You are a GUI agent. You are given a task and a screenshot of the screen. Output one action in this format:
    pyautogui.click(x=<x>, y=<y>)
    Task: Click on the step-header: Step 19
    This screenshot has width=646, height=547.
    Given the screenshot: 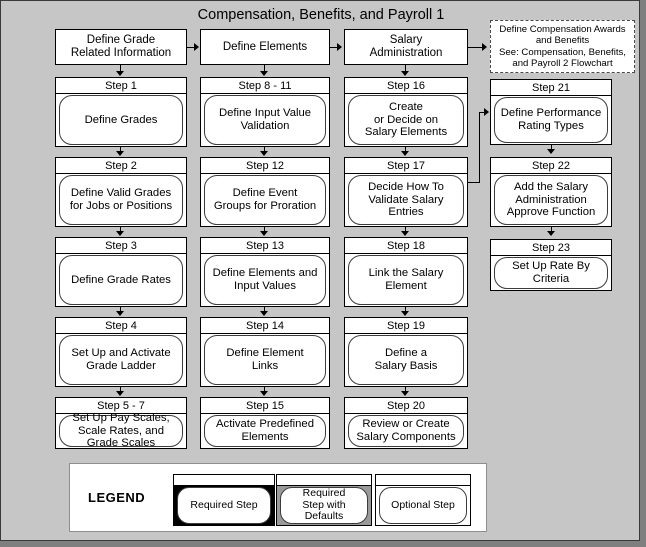 What is the action you would take?
    pyautogui.click(x=406, y=326)
    